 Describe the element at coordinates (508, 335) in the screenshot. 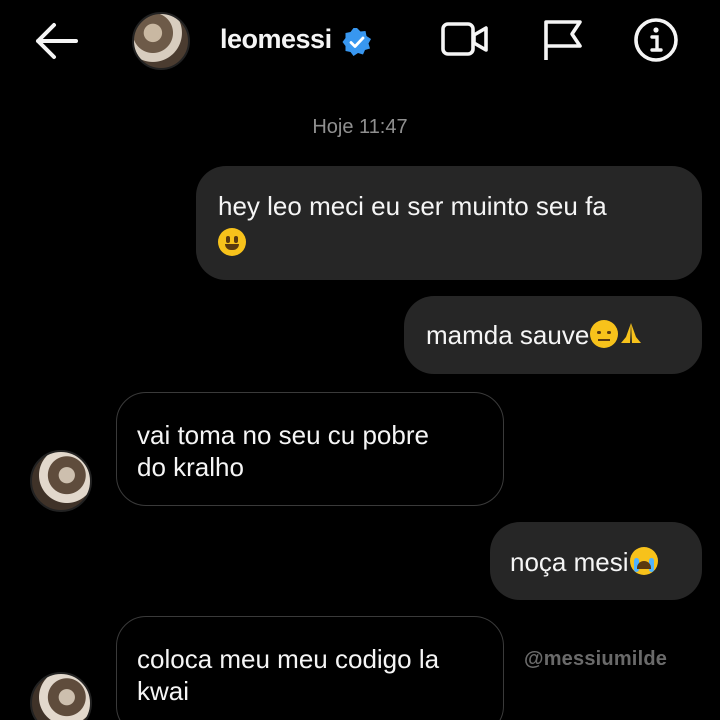

I see `message-text: mamda sauve` at that location.